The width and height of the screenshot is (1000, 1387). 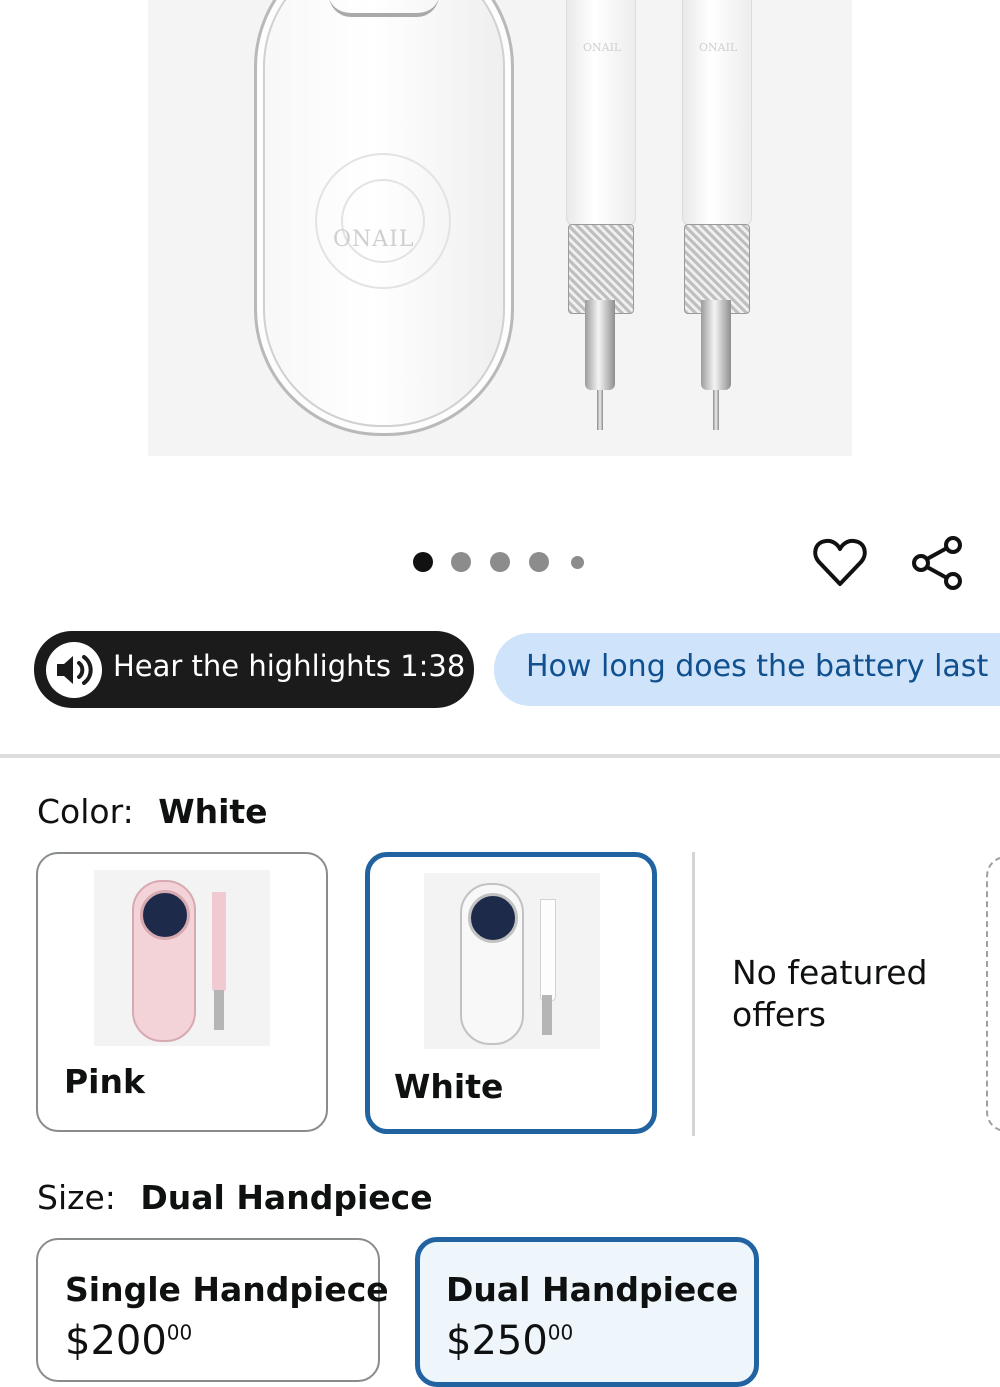 What do you see at coordinates (500, 756) in the screenshot?
I see `section-divider` at bounding box center [500, 756].